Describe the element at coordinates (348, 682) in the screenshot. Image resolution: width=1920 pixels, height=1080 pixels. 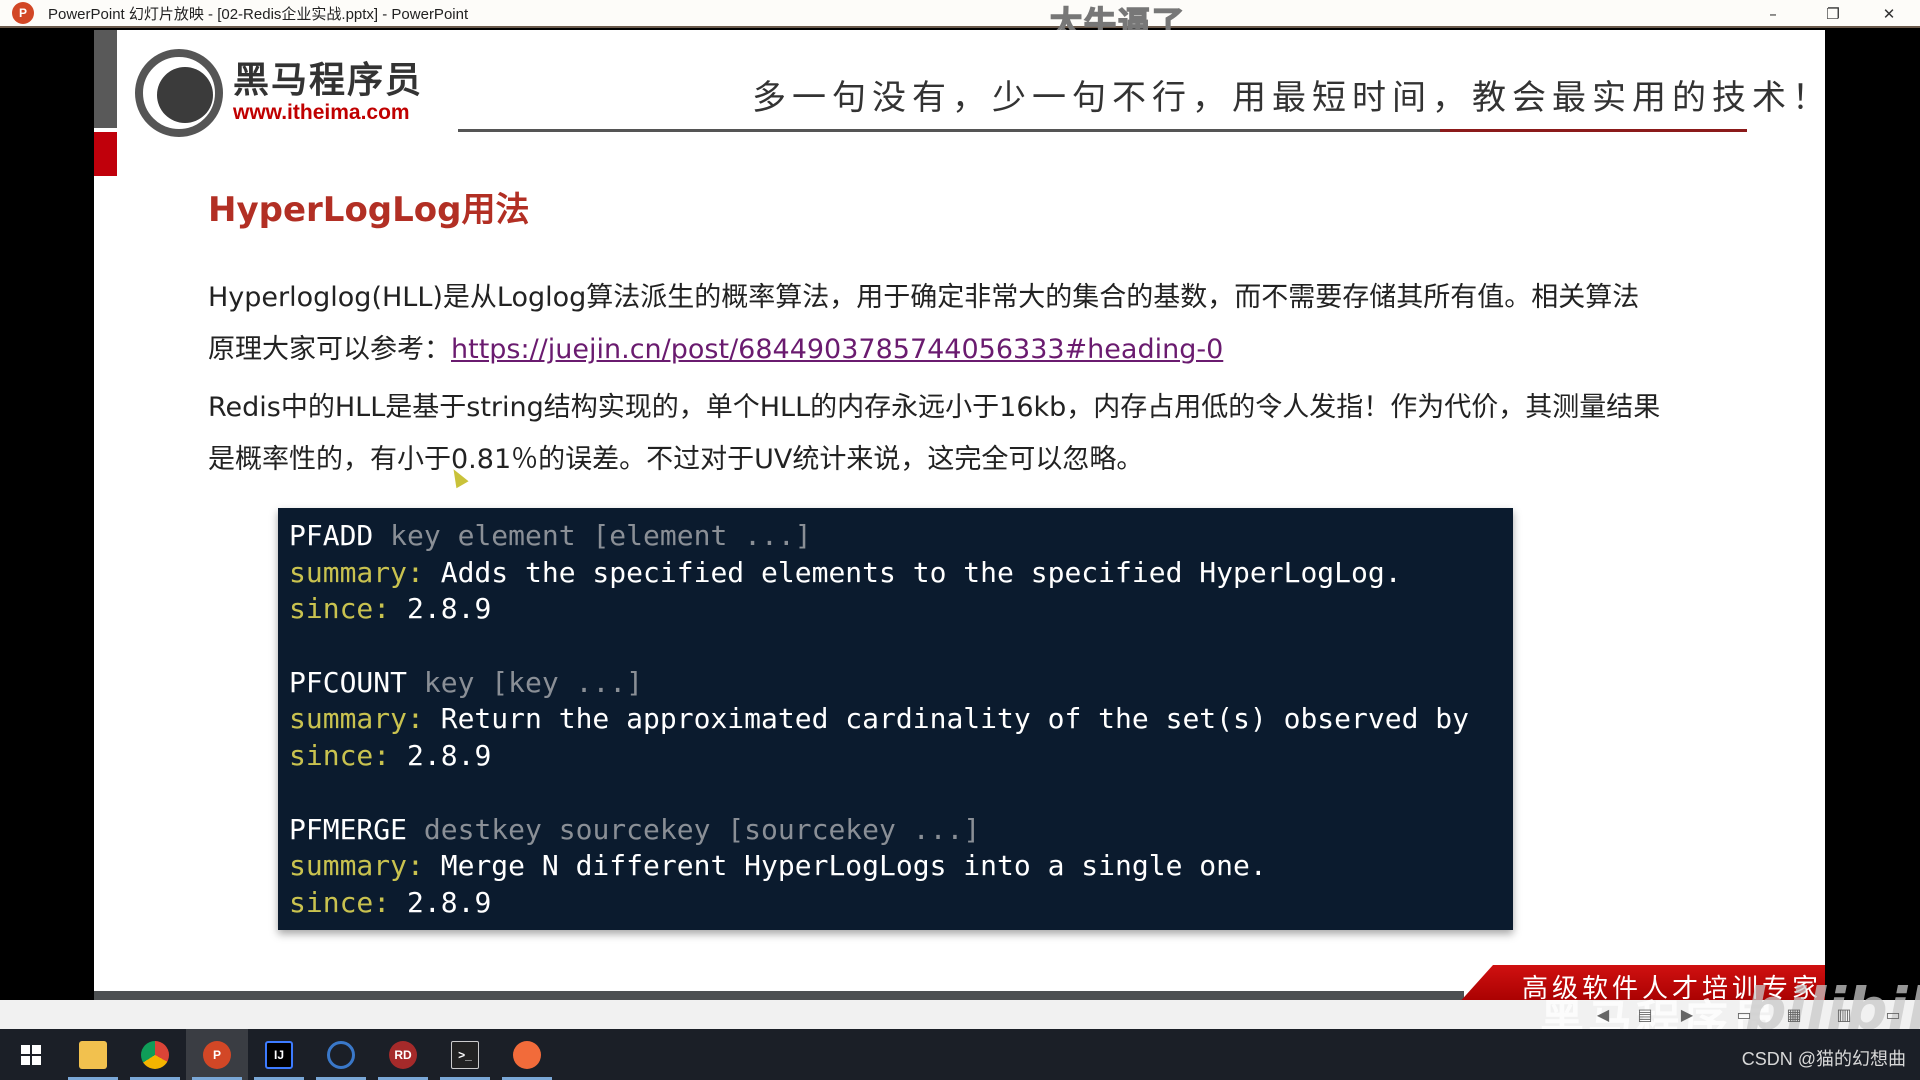
I see `command-name: PFCOUNT` at that location.